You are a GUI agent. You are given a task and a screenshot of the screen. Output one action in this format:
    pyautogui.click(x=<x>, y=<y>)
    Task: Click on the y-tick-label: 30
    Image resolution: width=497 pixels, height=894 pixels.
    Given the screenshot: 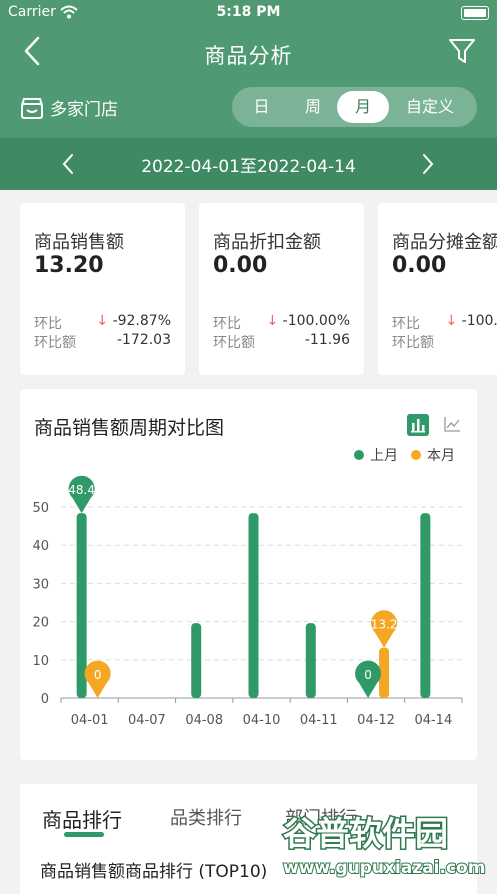 What is the action you would take?
    pyautogui.click(x=40, y=584)
    